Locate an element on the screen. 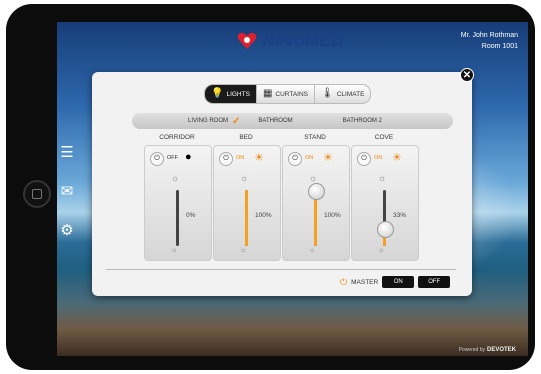 The width and height of the screenshot is (541, 374). room-bathroom: BATHROOM is located at coordinates (266, 121).